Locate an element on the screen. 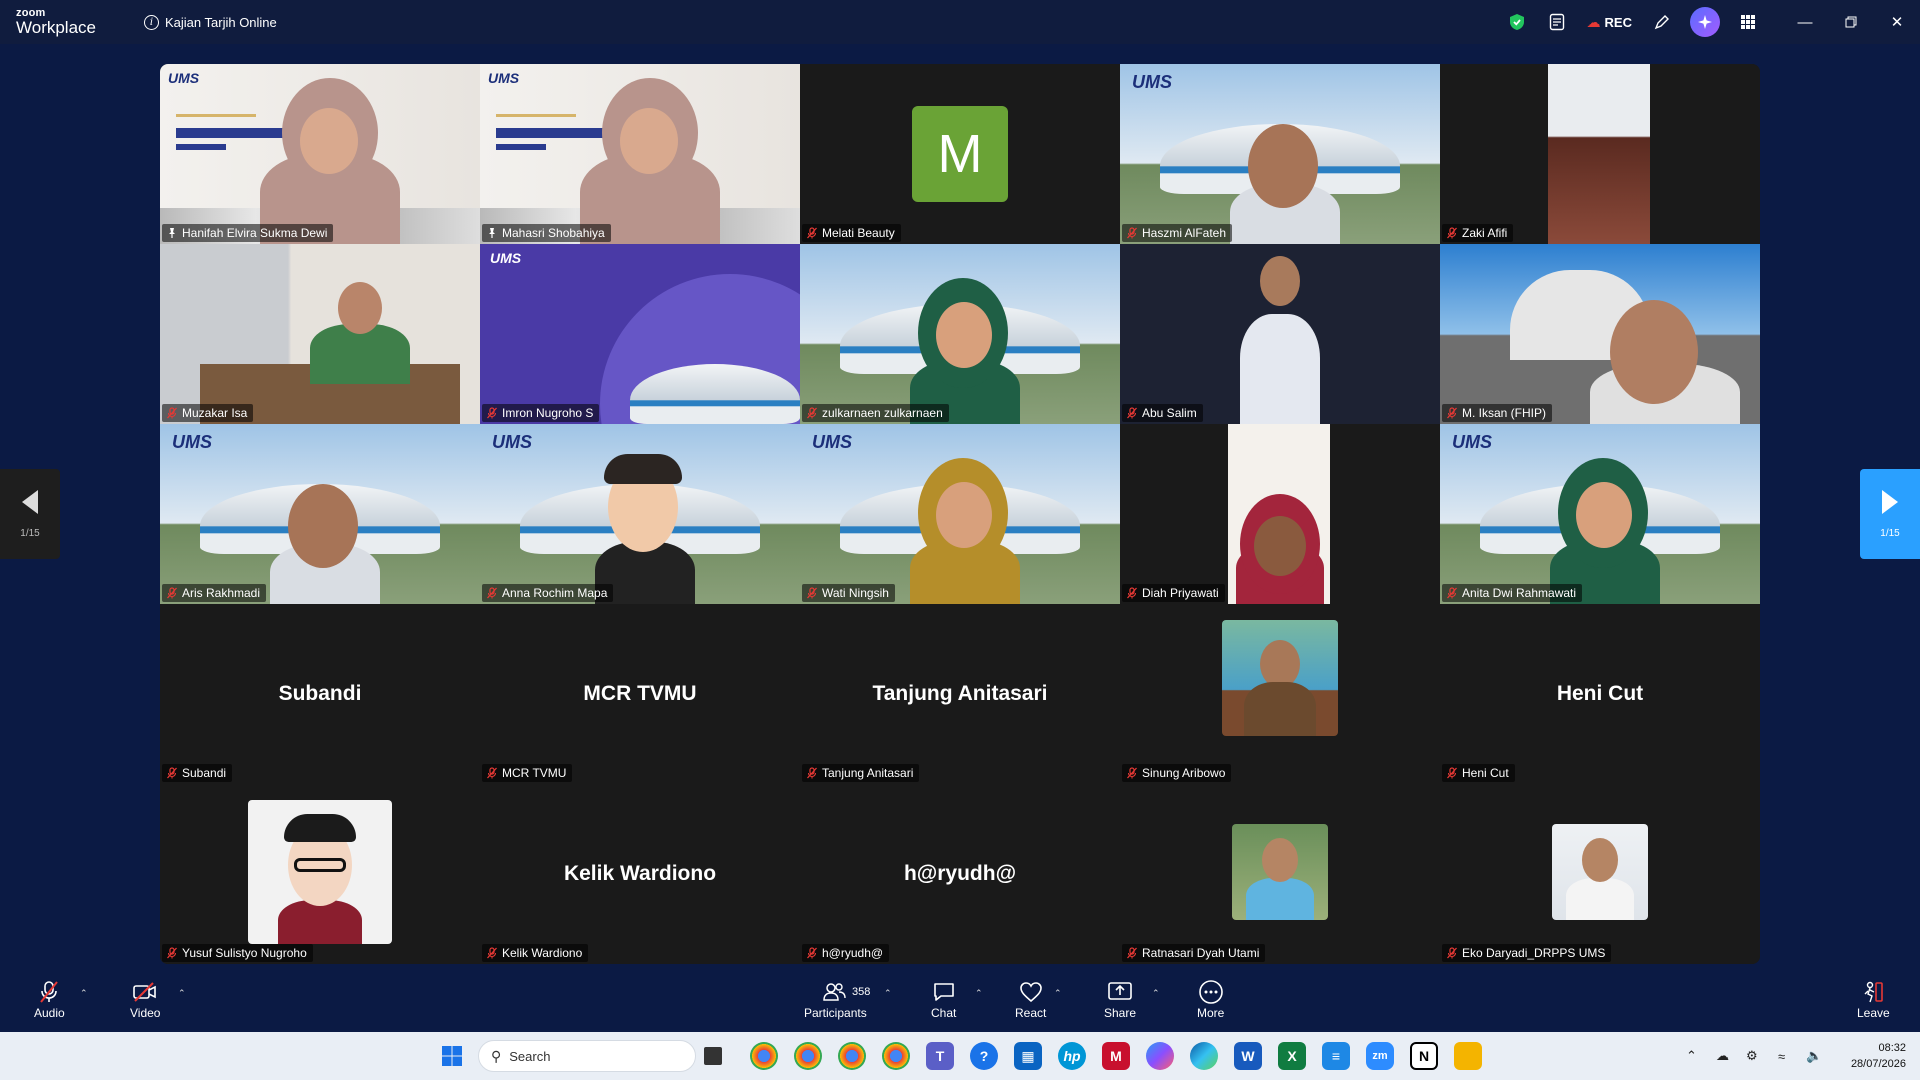  copilot-icon is located at coordinates (1160, 1056).